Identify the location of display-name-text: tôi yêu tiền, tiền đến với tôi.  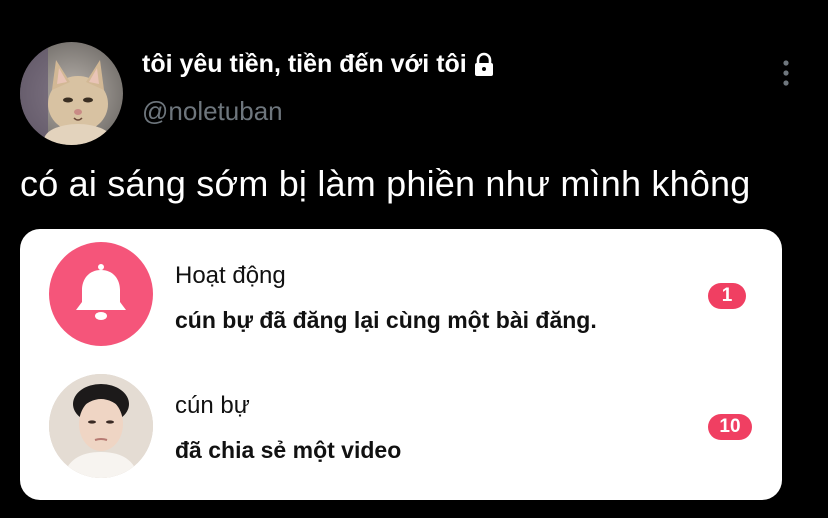
(304, 64).